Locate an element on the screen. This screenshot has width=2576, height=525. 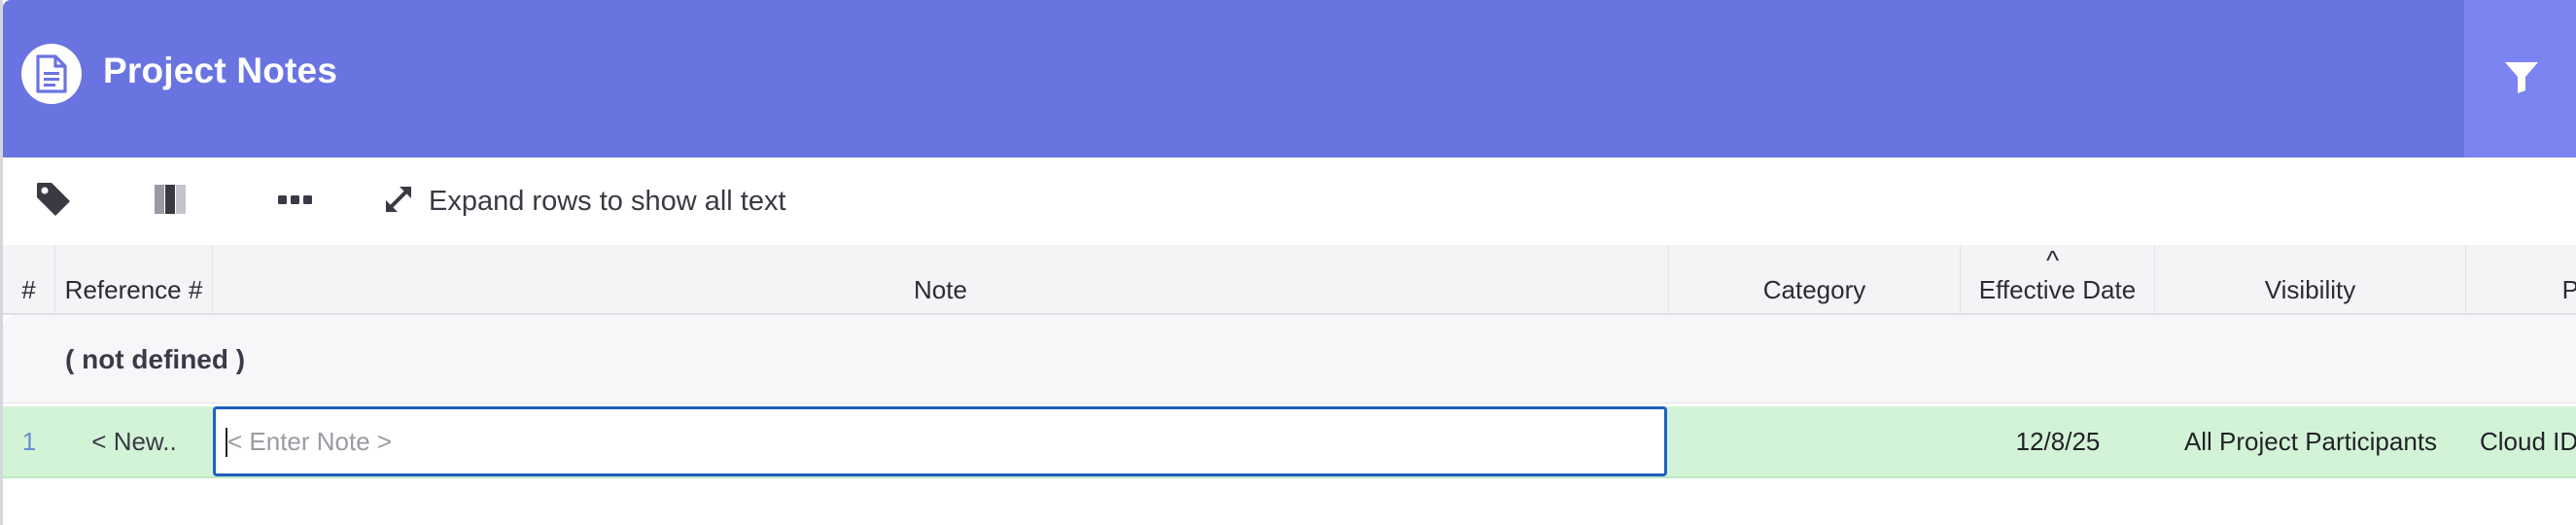
document-icon is located at coordinates (51, 74).